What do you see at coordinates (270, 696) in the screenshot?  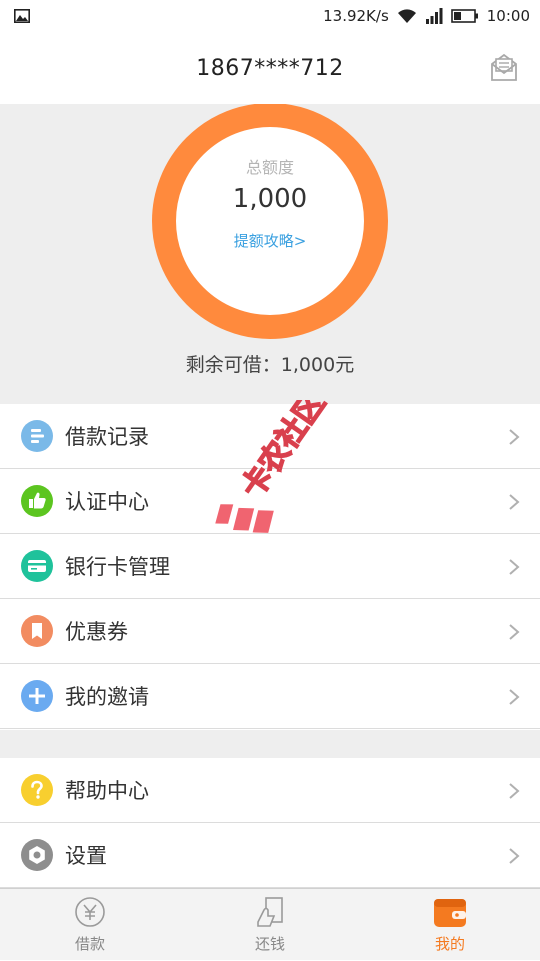 I see `menu-item-invitations: 我的邀请` at bounding box center [270, 696].